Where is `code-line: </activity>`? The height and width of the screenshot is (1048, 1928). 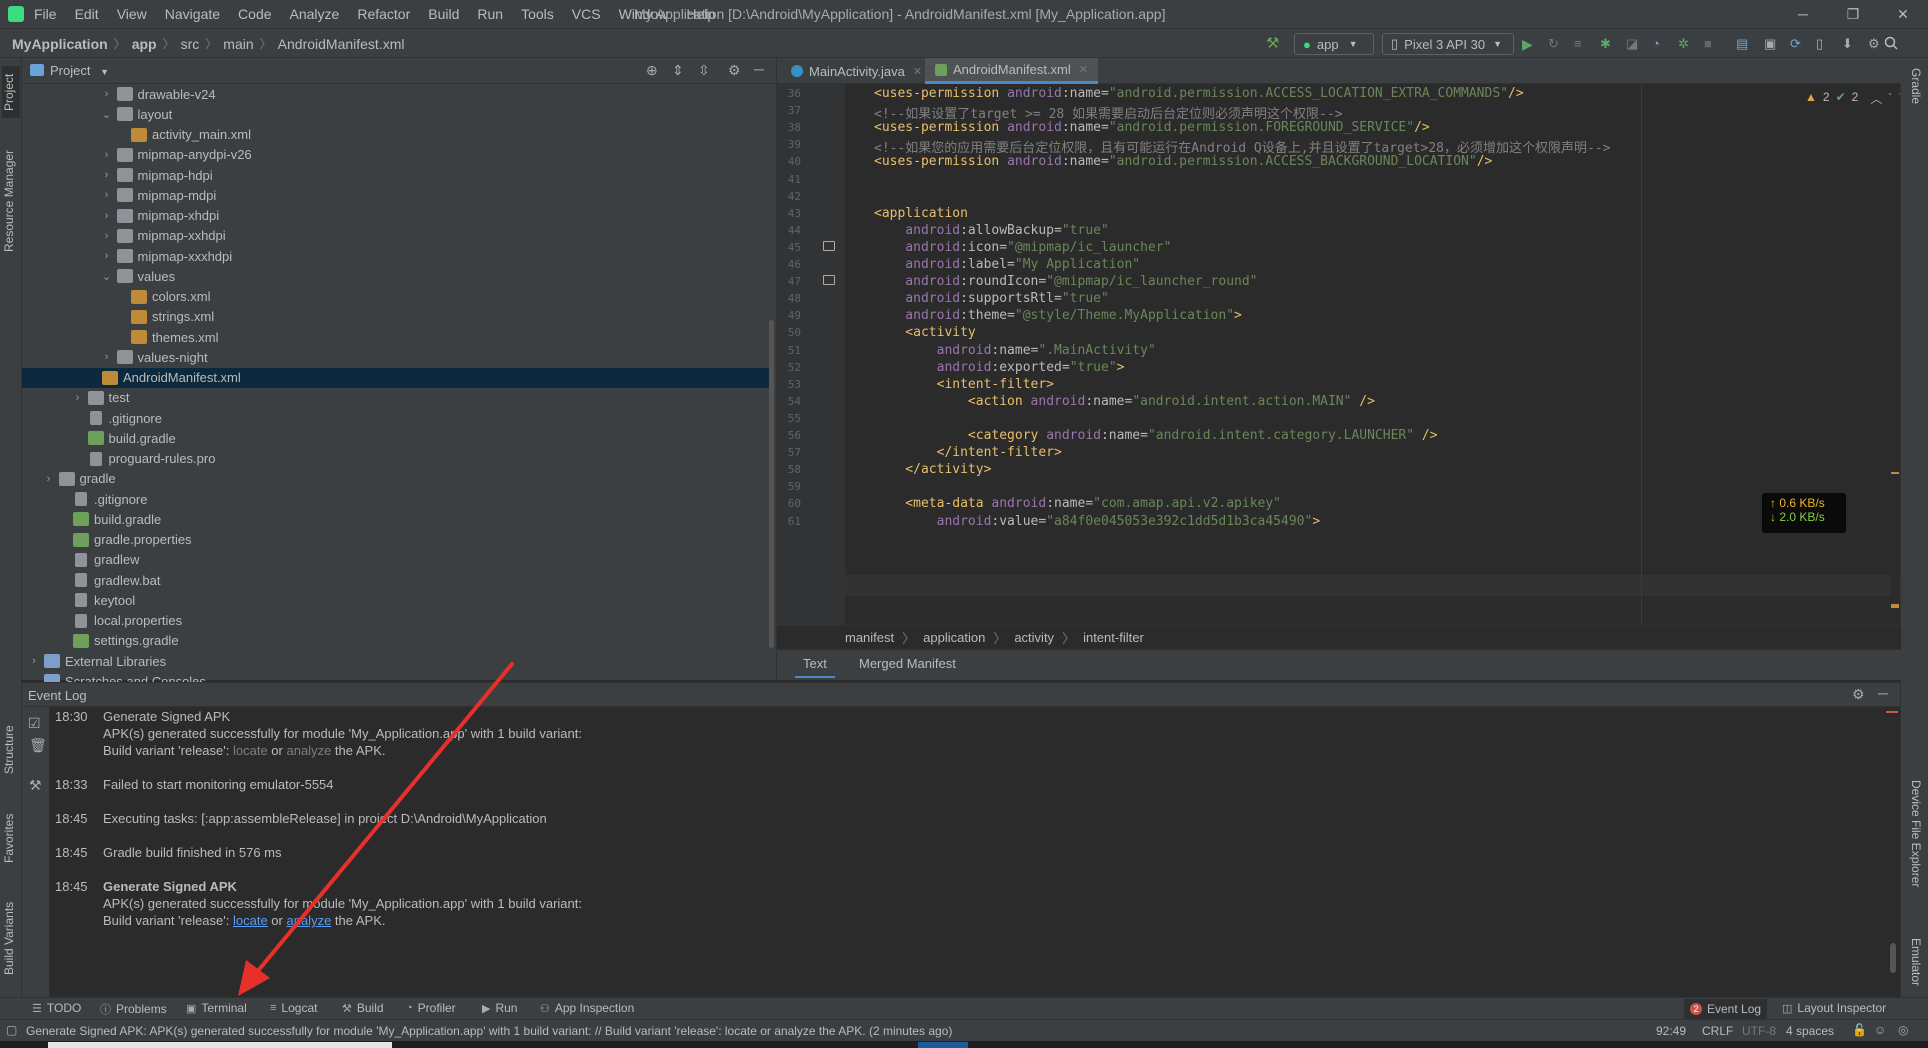
code-line: </activity> is located at coordinates (932, 469).